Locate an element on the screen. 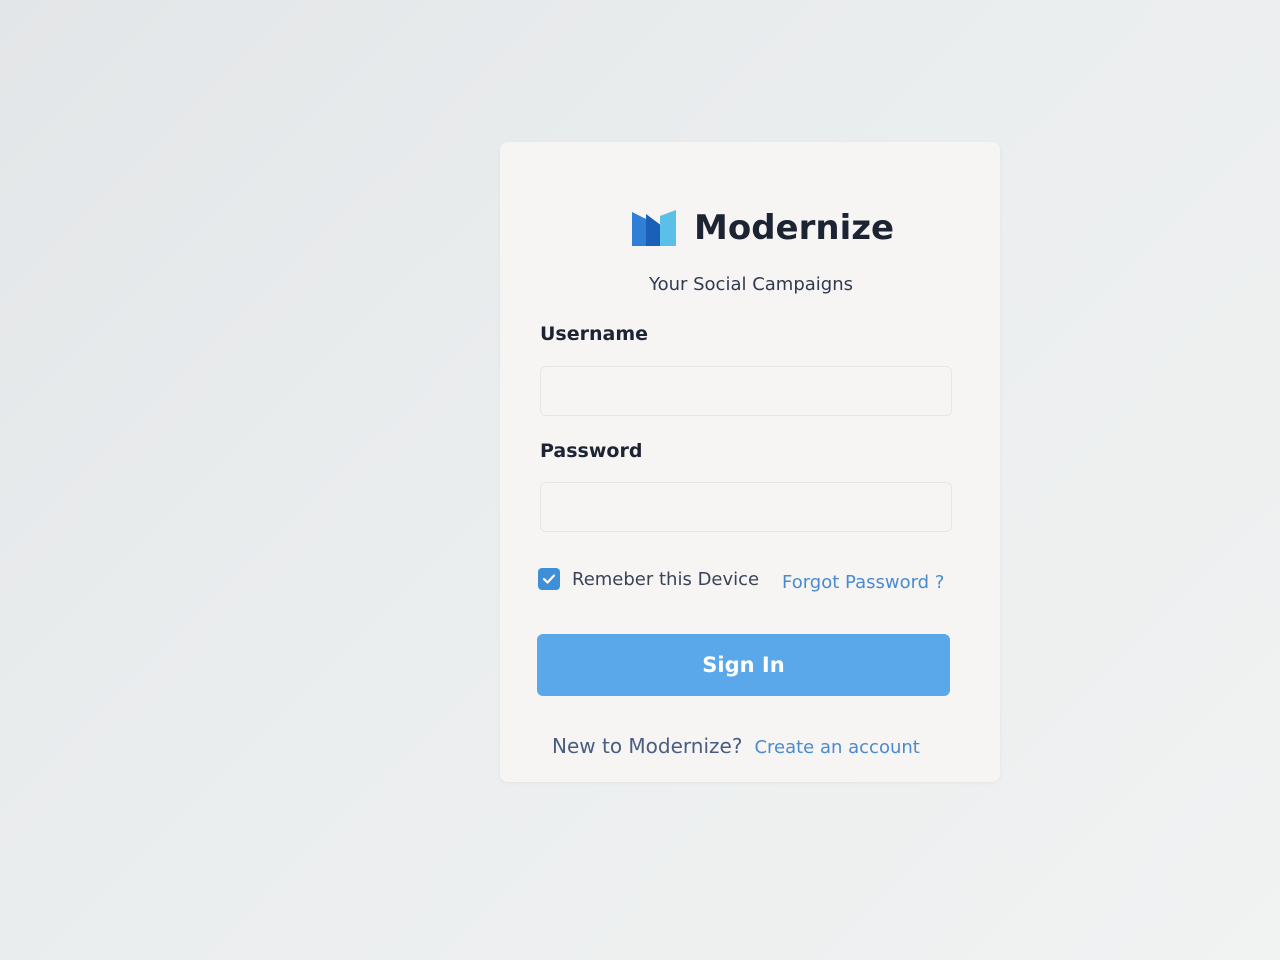 Image resolution: width=1280 pixels, height=960 pixels. remember-device: Remeber this Device is located at coordinates (648, 579).